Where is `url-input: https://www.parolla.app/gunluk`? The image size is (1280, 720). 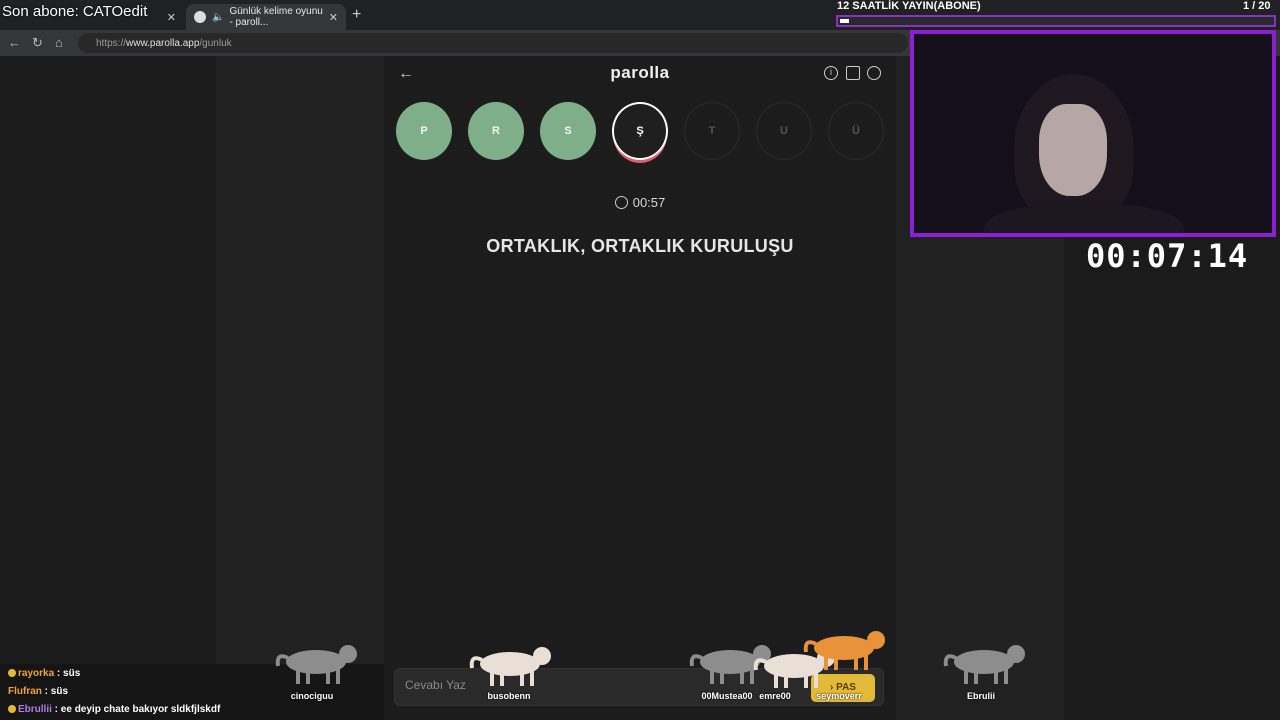
url-input: https://www.parolla.app/gunluk is located at coordinates (493, 43).